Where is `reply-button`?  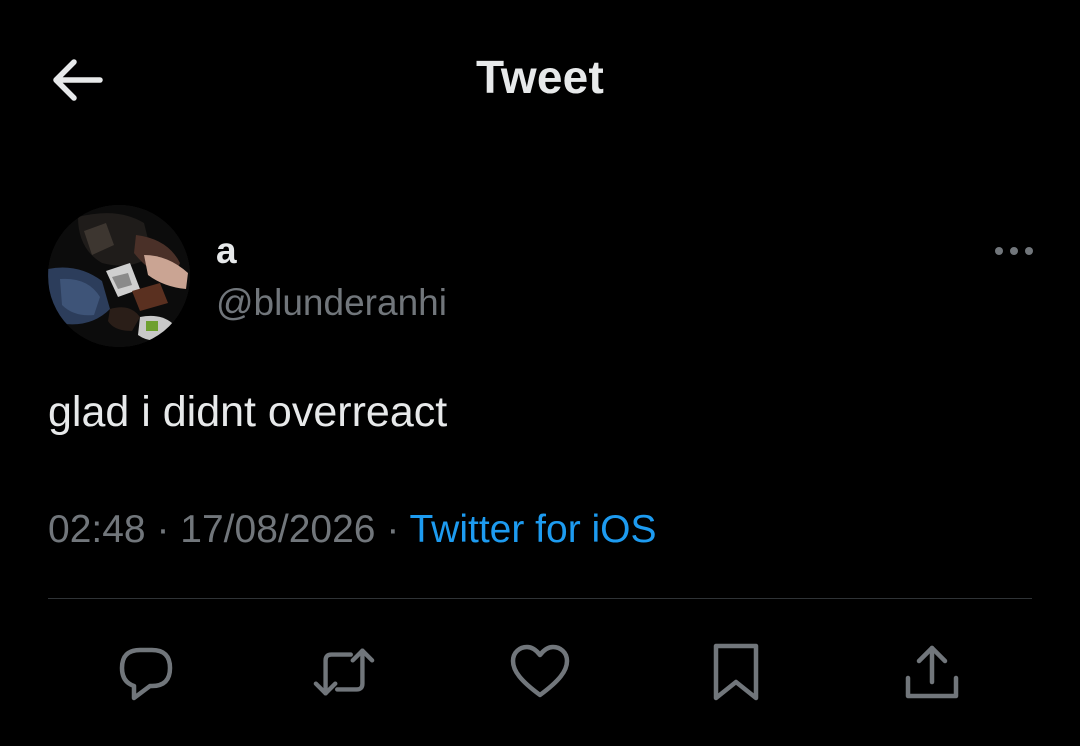
reply-button is located at coordinates (146, 672).